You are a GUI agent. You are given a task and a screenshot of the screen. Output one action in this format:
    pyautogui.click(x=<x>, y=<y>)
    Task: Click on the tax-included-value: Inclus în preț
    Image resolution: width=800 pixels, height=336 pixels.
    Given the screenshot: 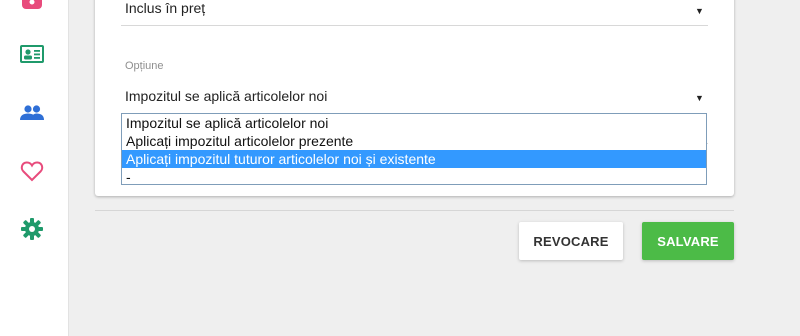 What is the action you would take?
    pyautogui.click(x=165, y=8)
    